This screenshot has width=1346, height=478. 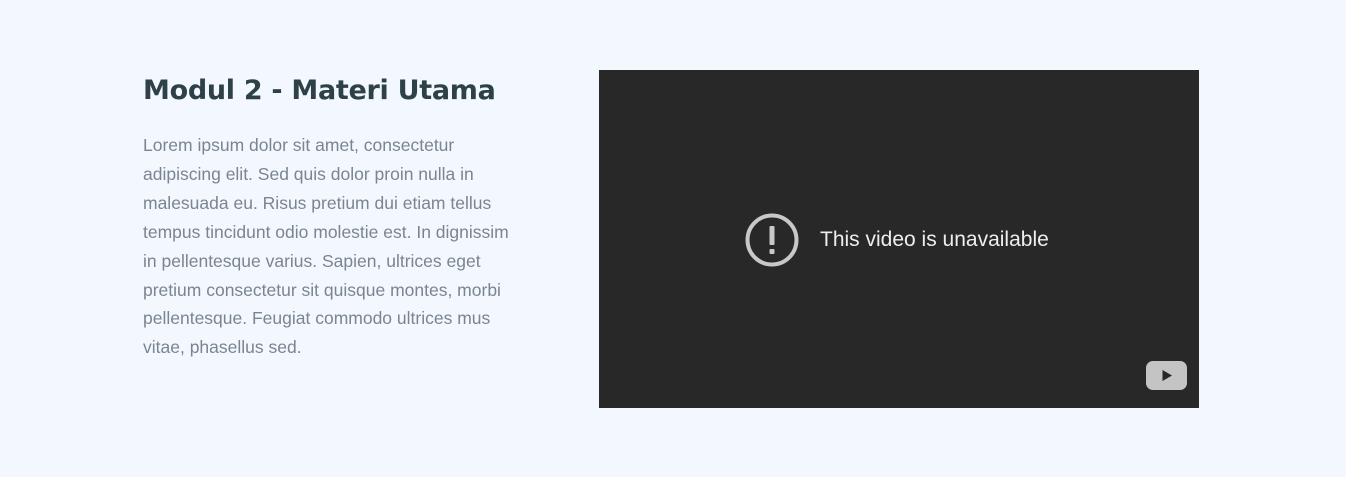 I want to click on module-title: Modul 2 - Materi Utama, so click(x=319, y=90).